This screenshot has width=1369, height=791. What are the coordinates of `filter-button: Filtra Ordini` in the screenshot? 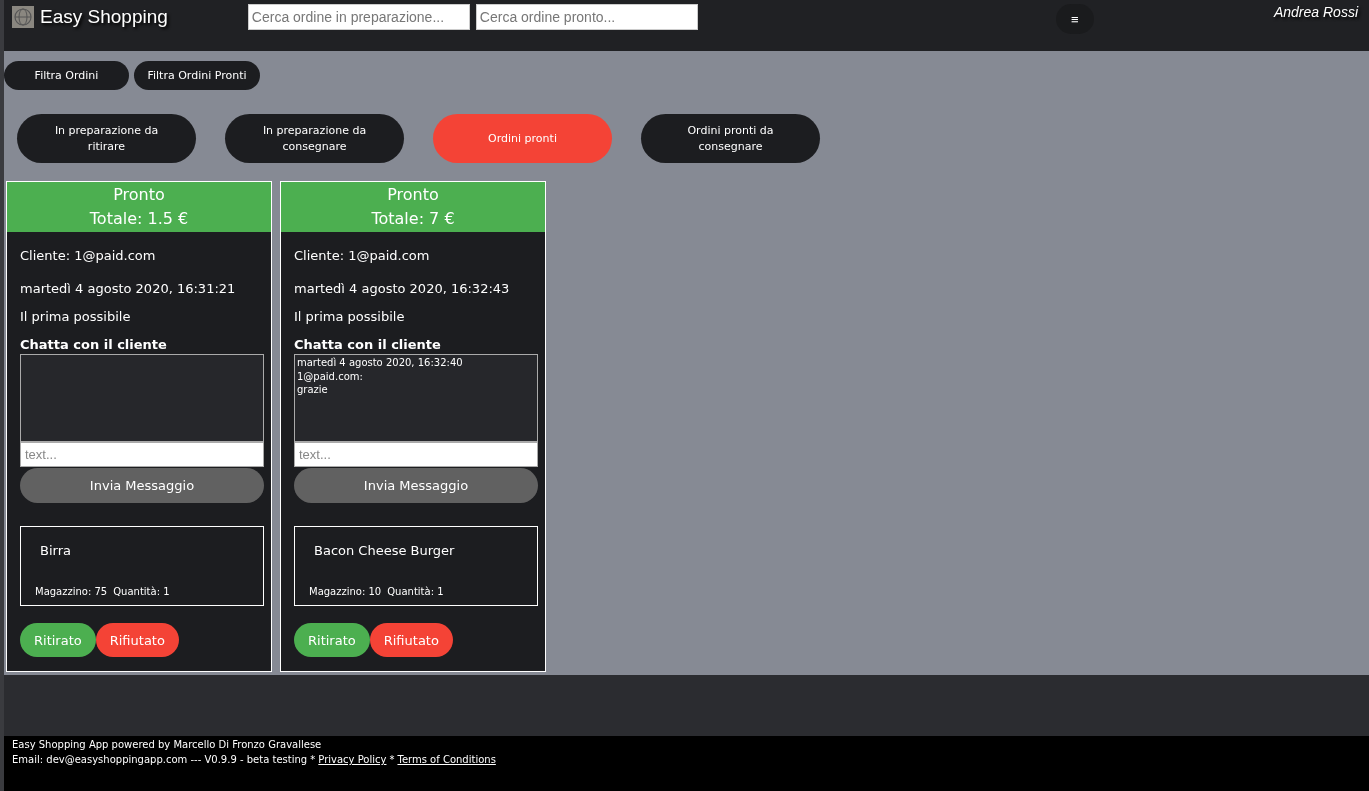 It's located at (66, 75).